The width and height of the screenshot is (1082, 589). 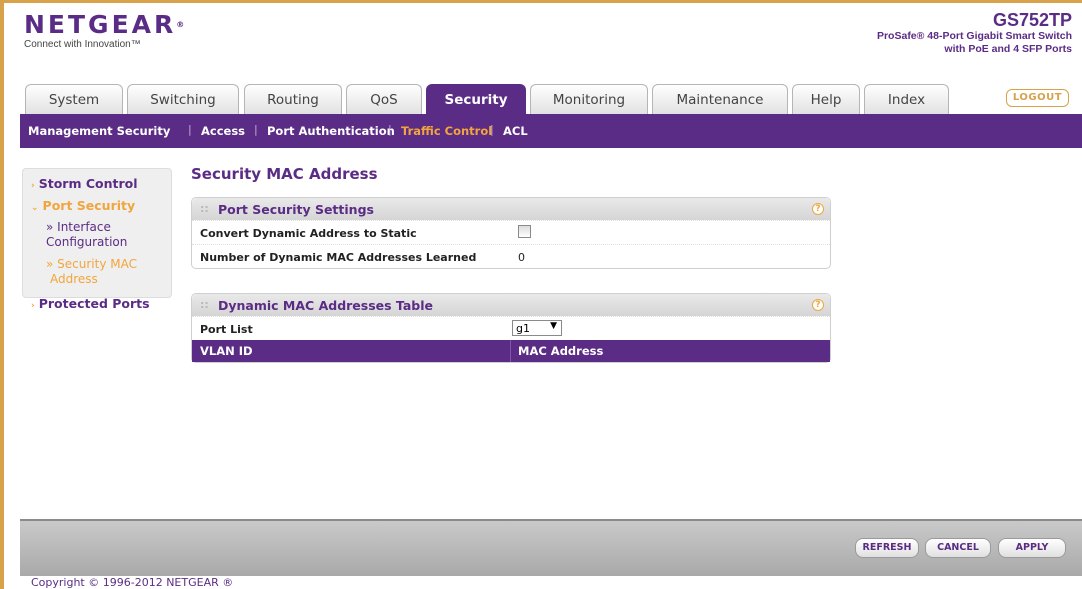 What do you see at coordinates (284, 174) in the screenshot?
I see `page-title: Security MAC Address` at bounding box center [284, 174].